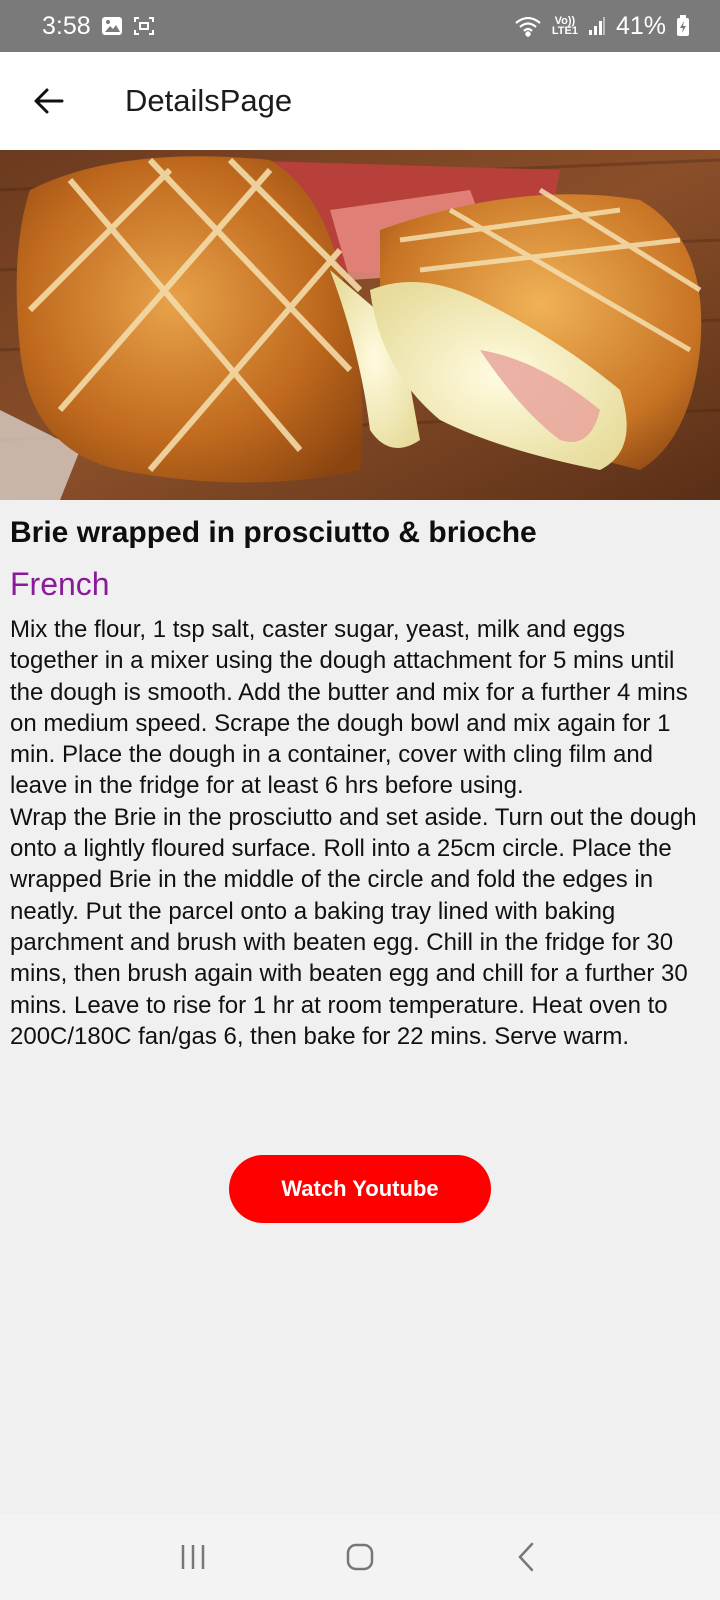 This screenshot has width=720, height=1600. What do you see at coordinates (112, 26) in the screenshot?
I see `image-icon` at bounding box center [112, 26].